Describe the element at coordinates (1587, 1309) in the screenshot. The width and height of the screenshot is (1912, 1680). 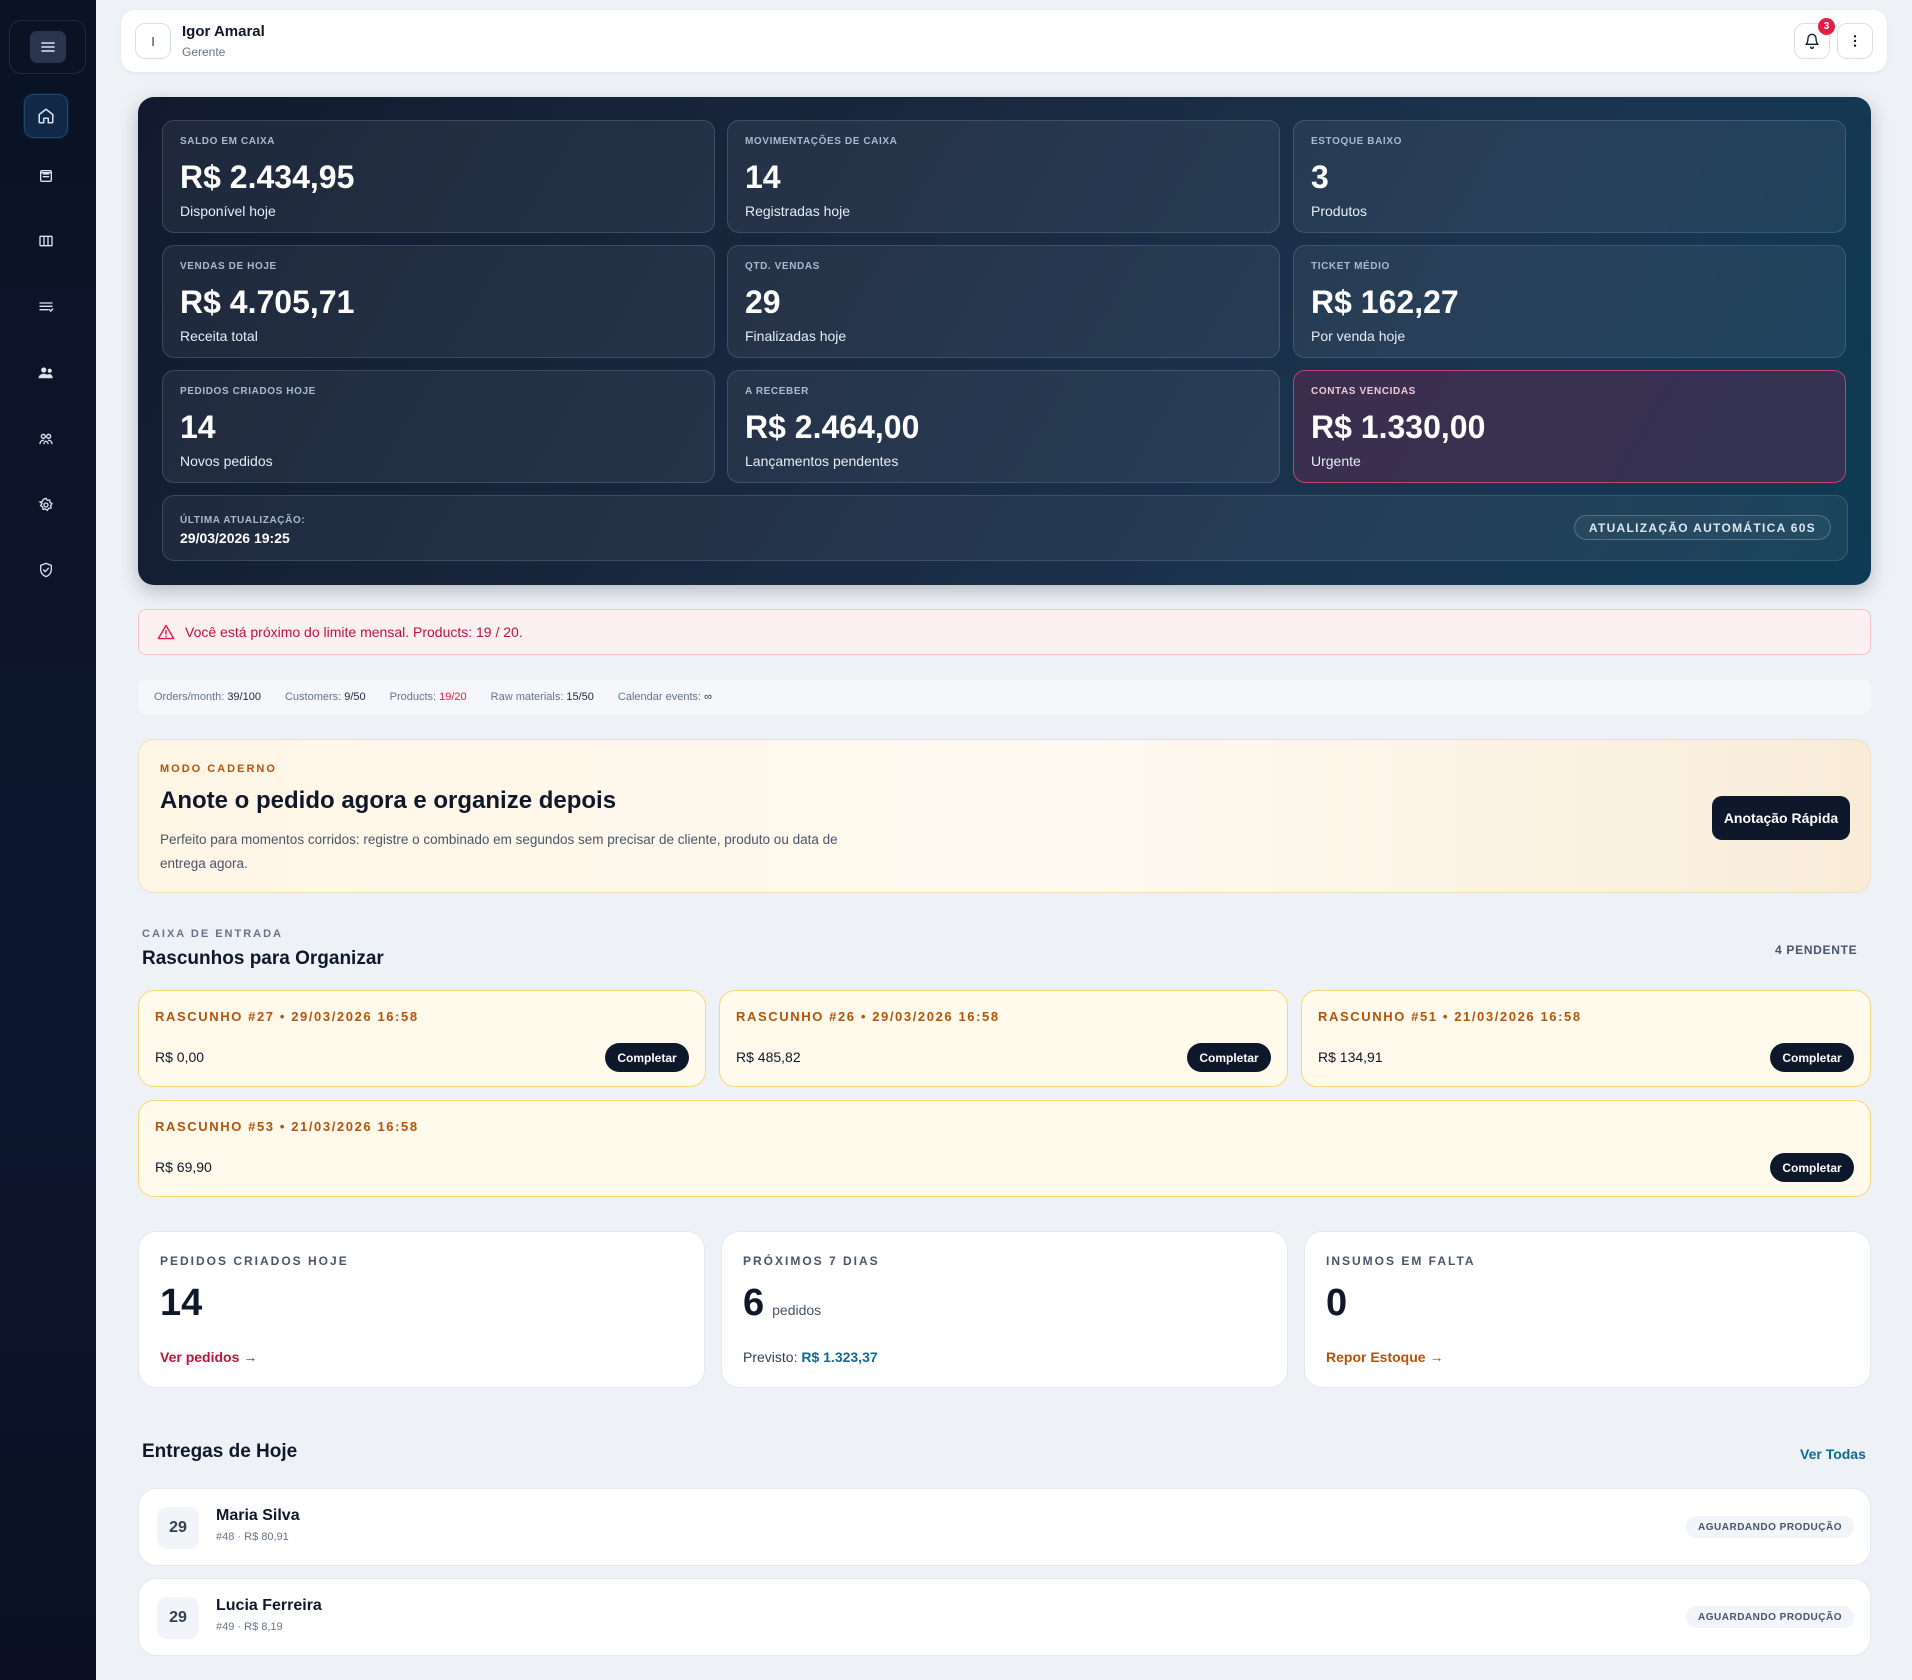
I see `stat-missing-supplies: INSUMOS EM FALTA 0 Repor Estoque →` at that location.